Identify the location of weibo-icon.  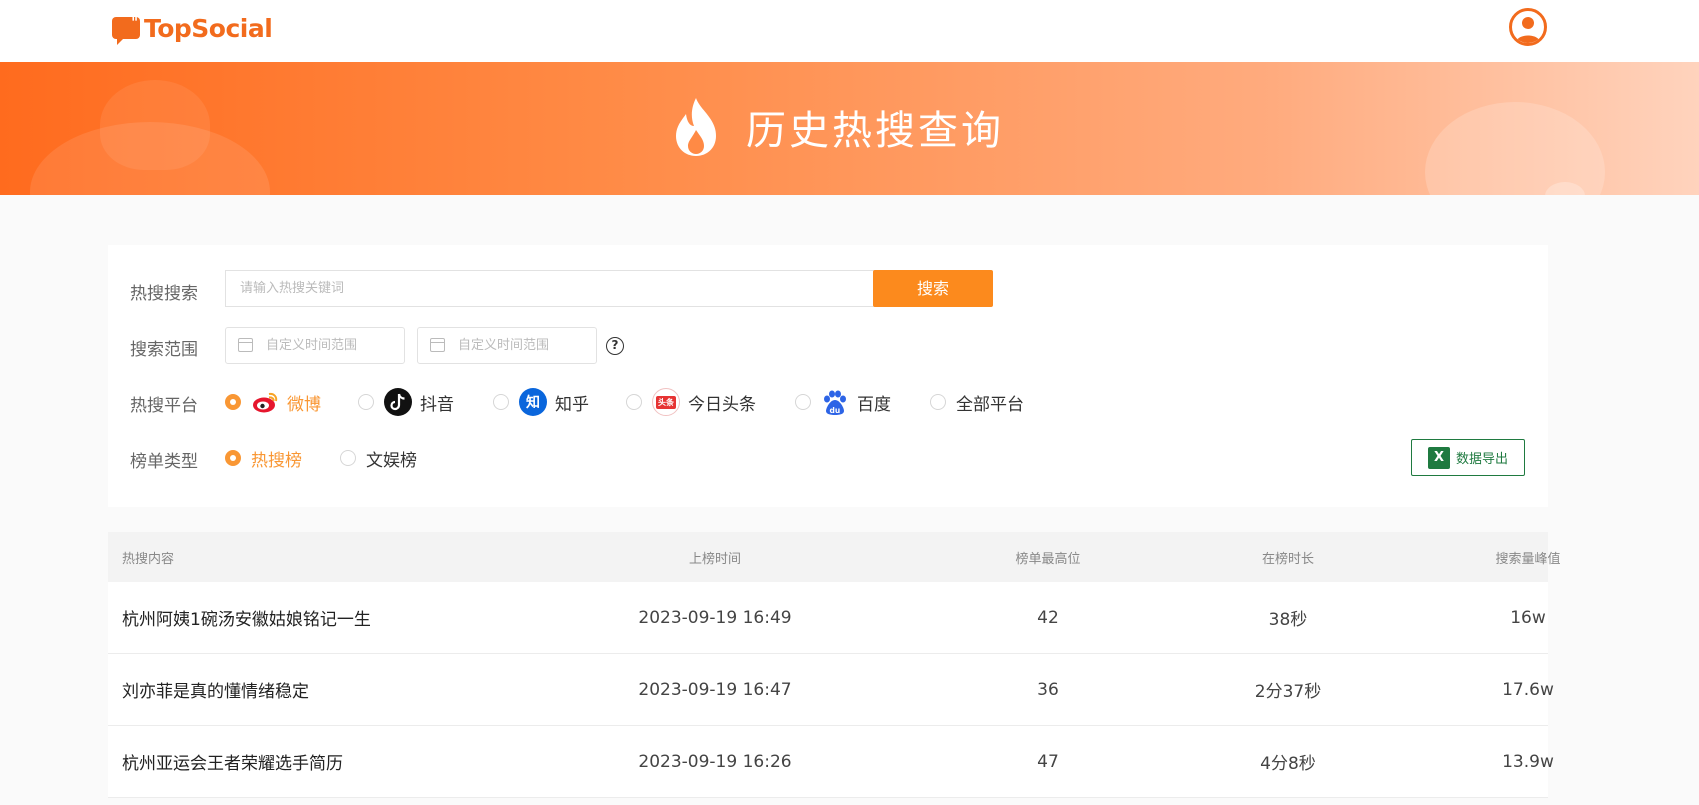
(265, 402).